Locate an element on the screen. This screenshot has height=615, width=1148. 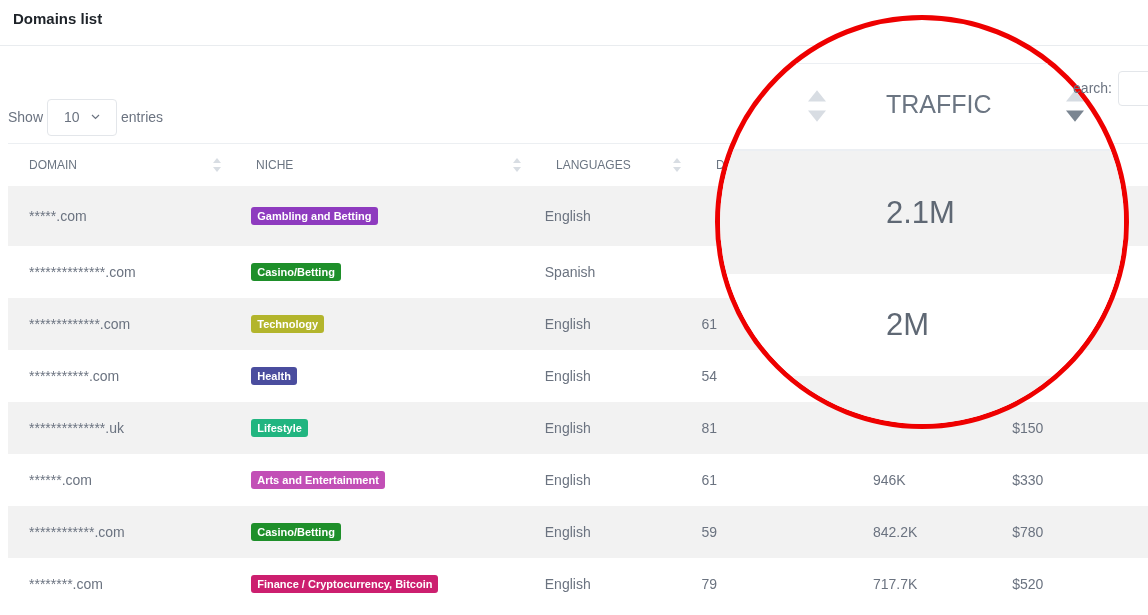
table-cell: *************.com is located at coordinates (80, 324).